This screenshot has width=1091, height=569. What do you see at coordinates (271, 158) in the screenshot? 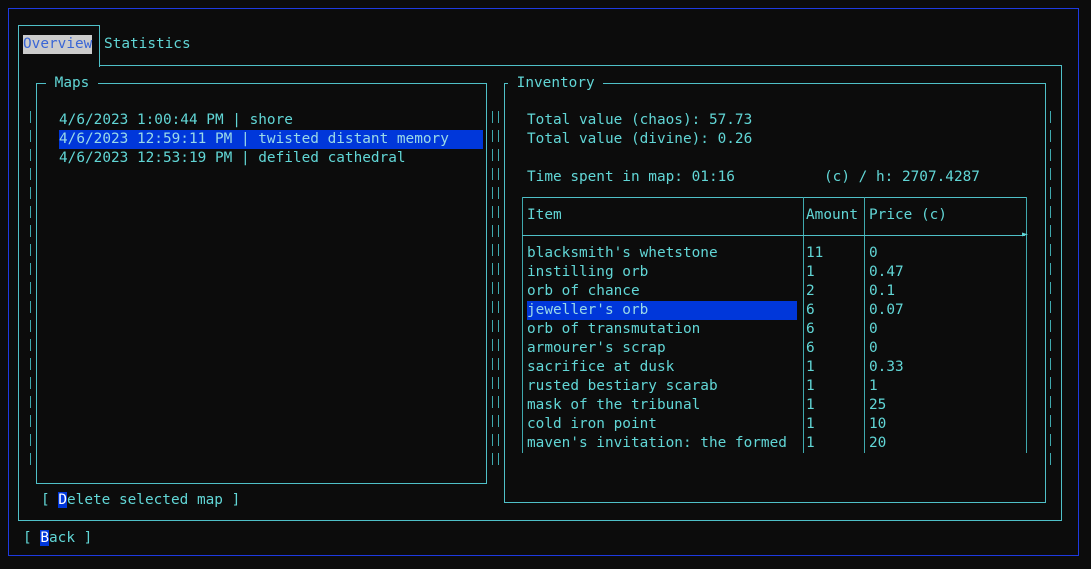
I see `map-entry: 4/6/2023 12:53:19 PM | defiled cathedral` at bounding box center [271, 158].